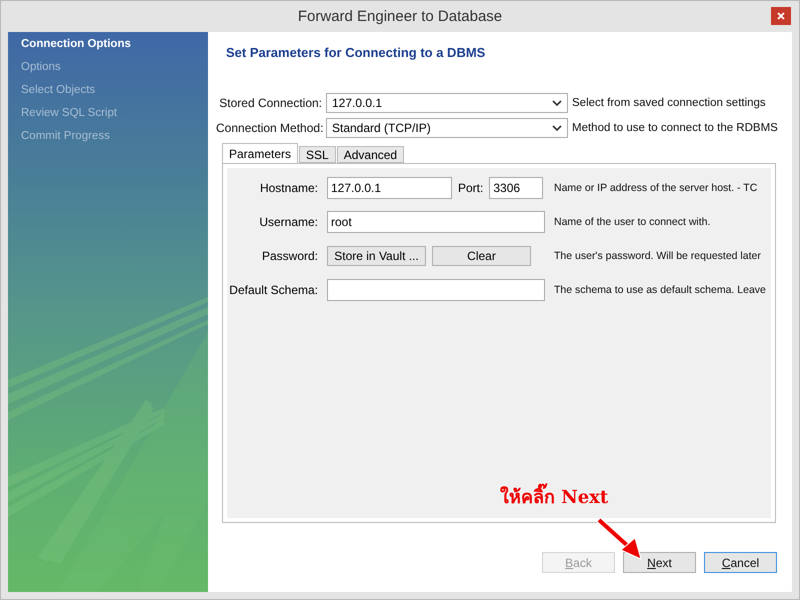 The height and width of the screenshot is (600, 800). I want to click on window-title: Forward Engineer to Database, so click(400, 16).